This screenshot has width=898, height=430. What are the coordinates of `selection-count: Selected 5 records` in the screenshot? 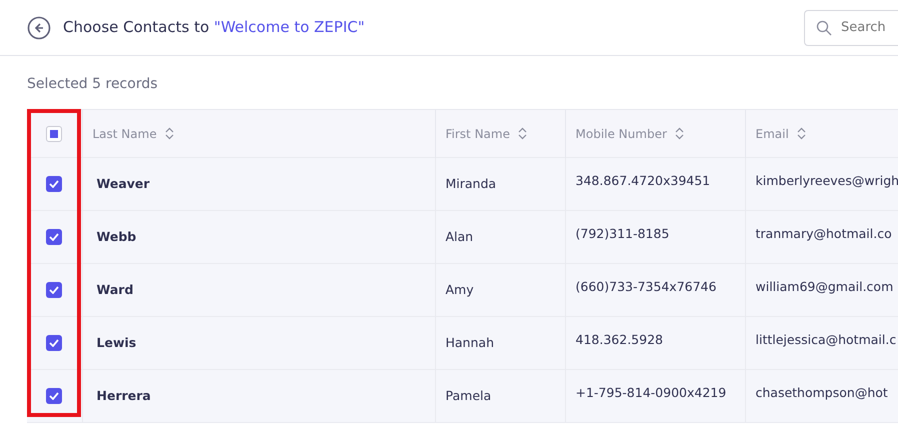 It's located at (92, 84).